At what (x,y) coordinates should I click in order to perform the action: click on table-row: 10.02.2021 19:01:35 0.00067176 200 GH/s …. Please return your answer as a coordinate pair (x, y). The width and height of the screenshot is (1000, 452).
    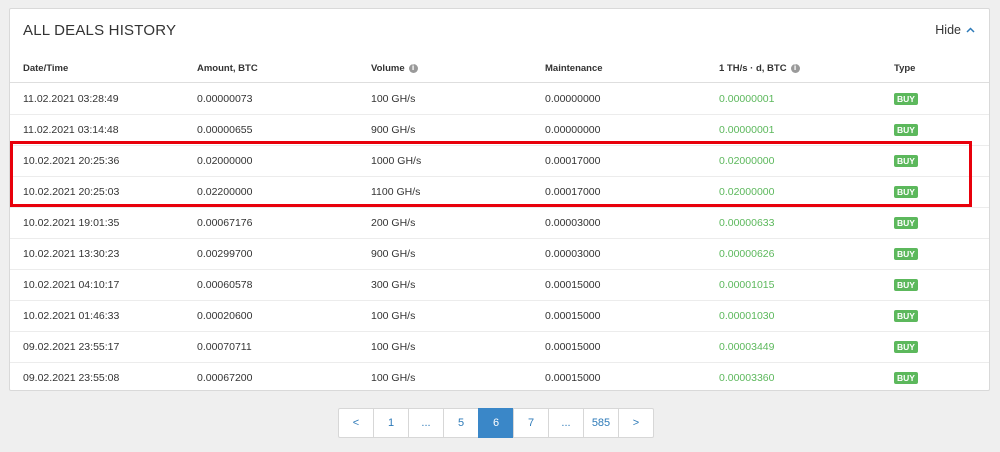
    Looking at the image, I should click on (499, 223).